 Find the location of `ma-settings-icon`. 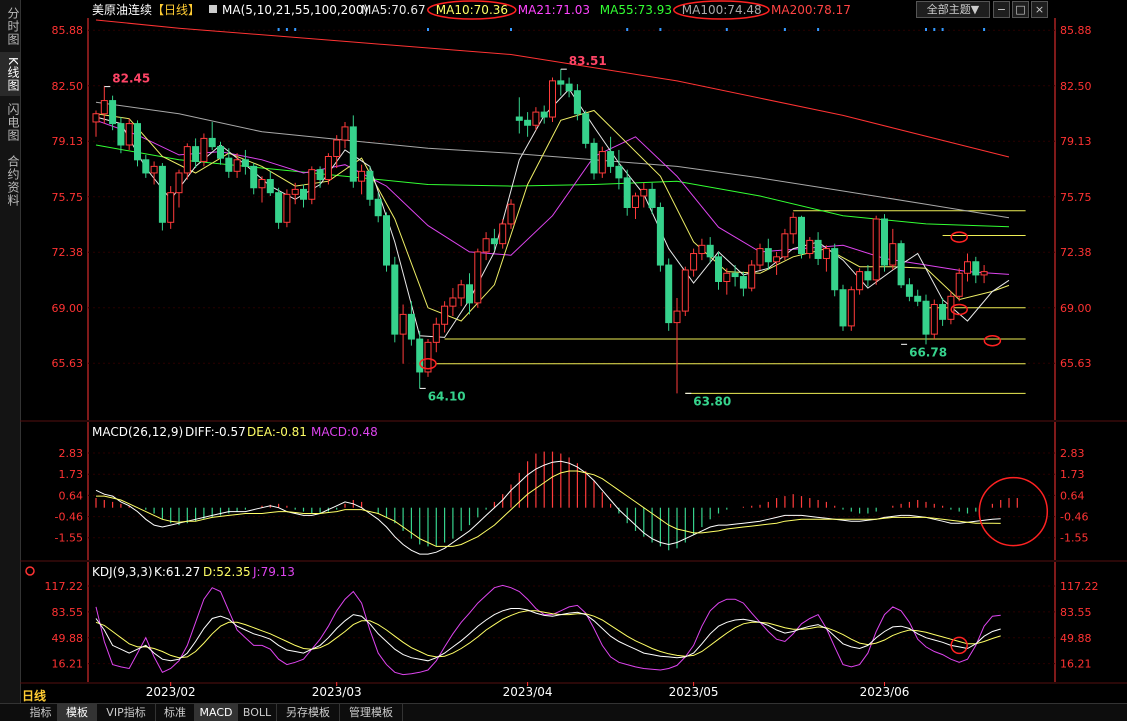

ma-settings-icon is located at coordinates (213, 9).